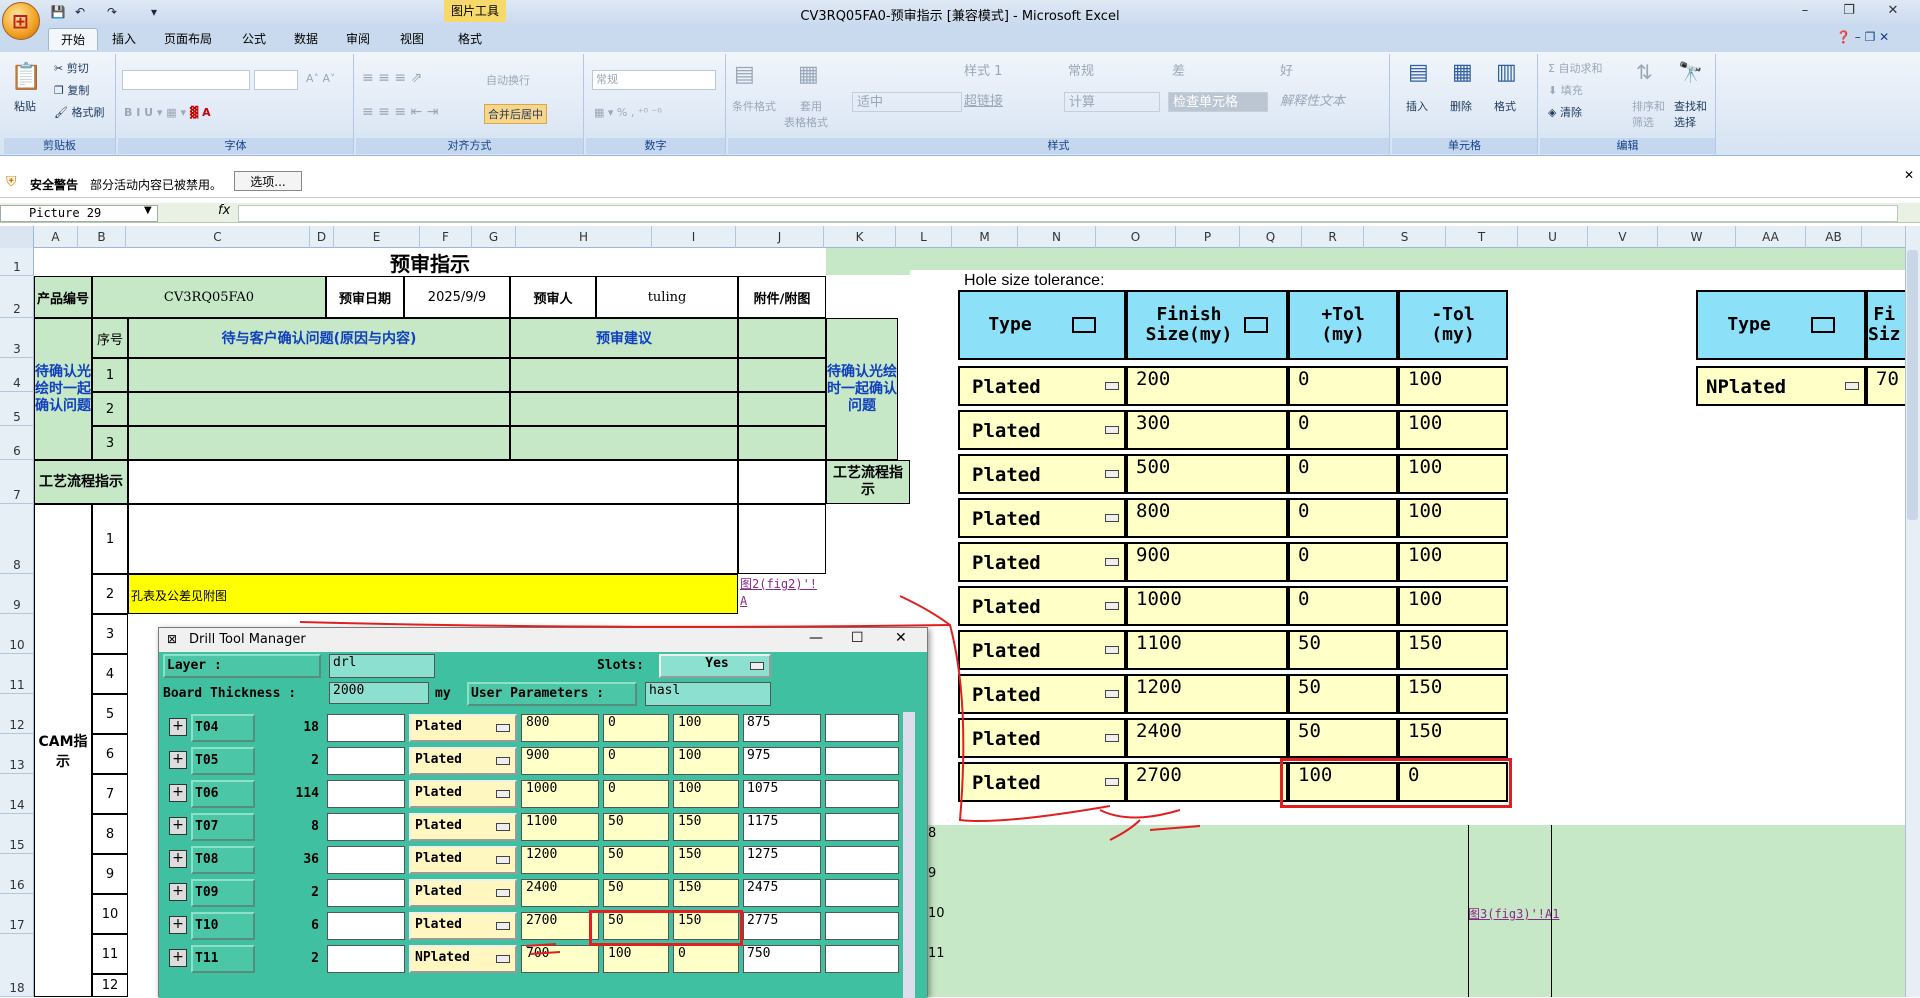 This screenshot has height=998, width=1920. Describe the element at coordinates (1208, 237) in the screenshot. I see `column-header-p: P` at that location.